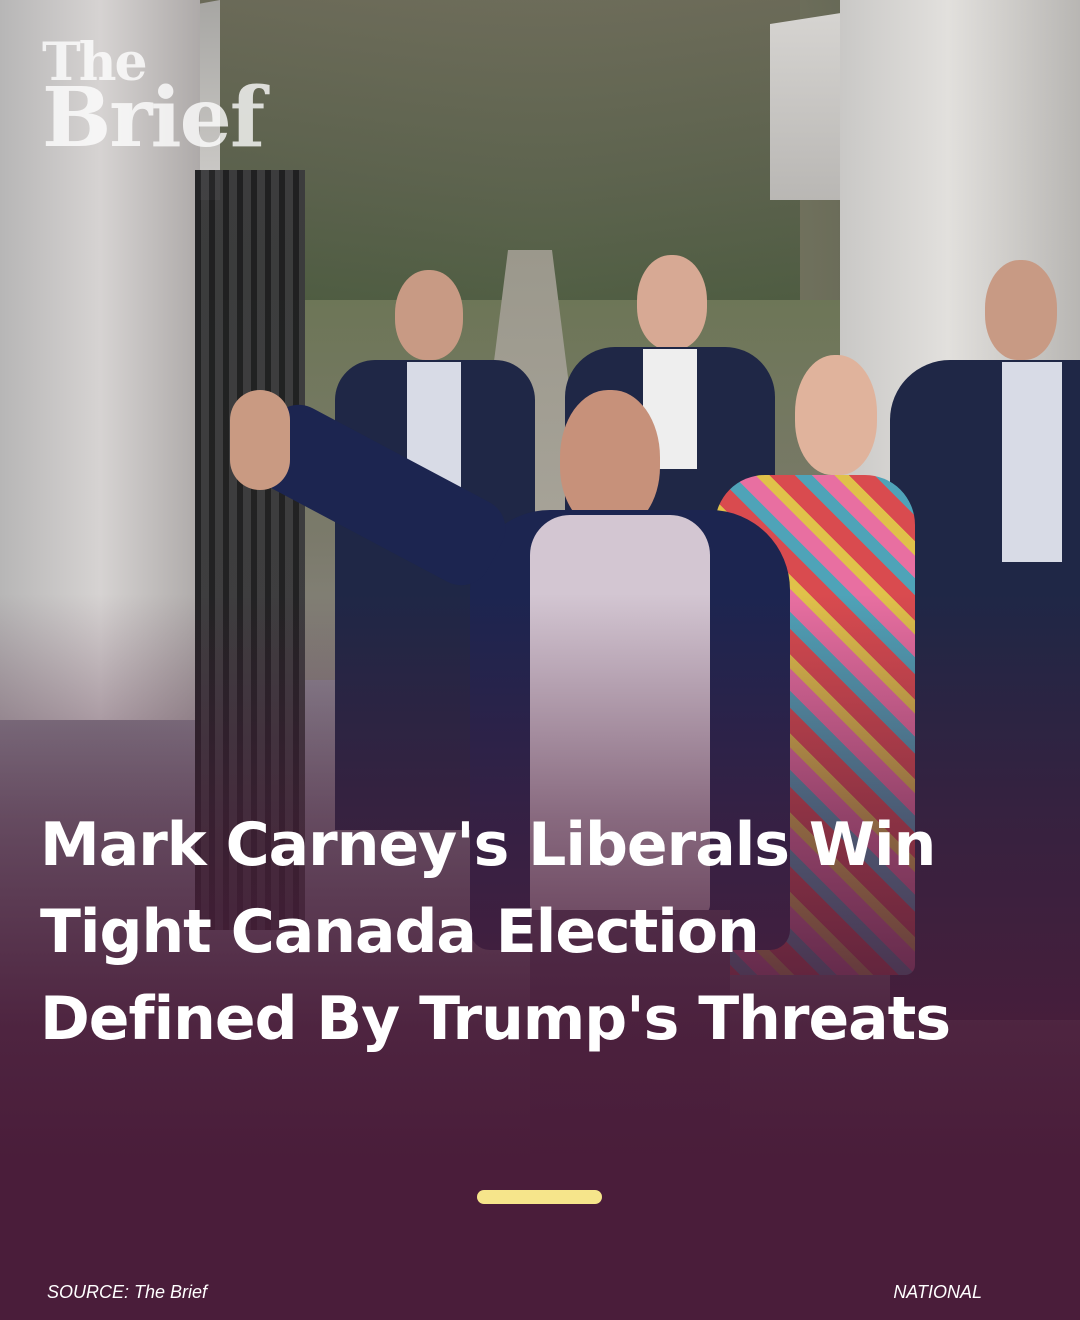 The height and width of the screenshot is (1320, 1080). What do you see at coordinates (937, 1292) in the screenshot?
I see `category-label: NATIONAL` at bounding box center [937, 1292].